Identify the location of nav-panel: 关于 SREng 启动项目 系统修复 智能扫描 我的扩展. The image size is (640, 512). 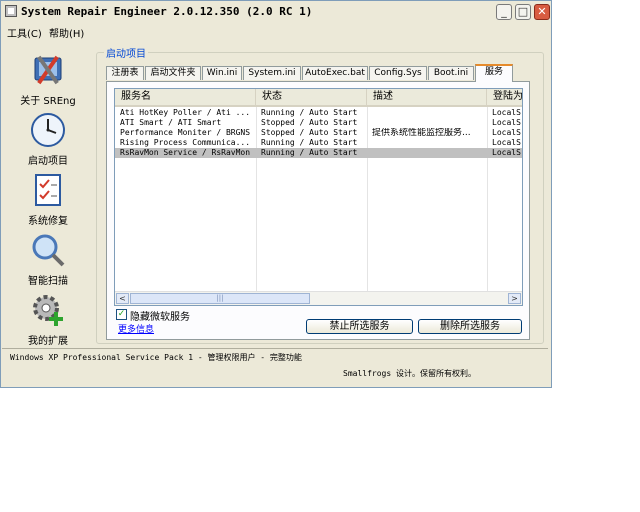
(48, 194).